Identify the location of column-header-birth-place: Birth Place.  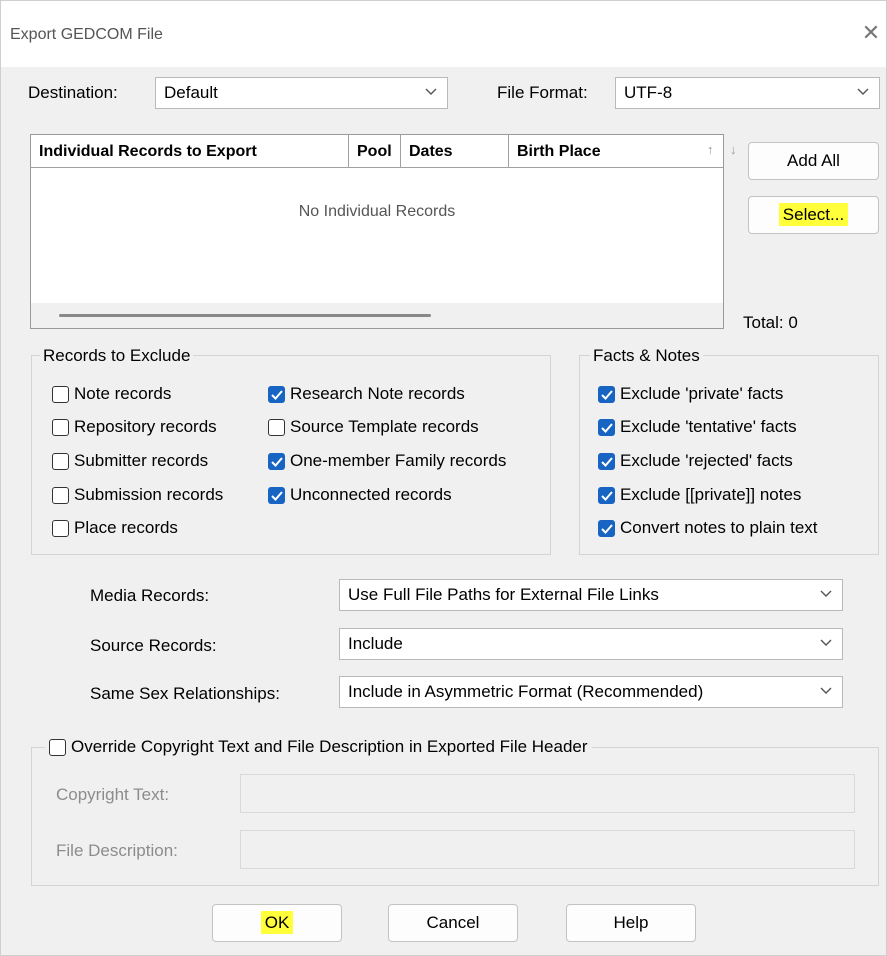
(616, 151).